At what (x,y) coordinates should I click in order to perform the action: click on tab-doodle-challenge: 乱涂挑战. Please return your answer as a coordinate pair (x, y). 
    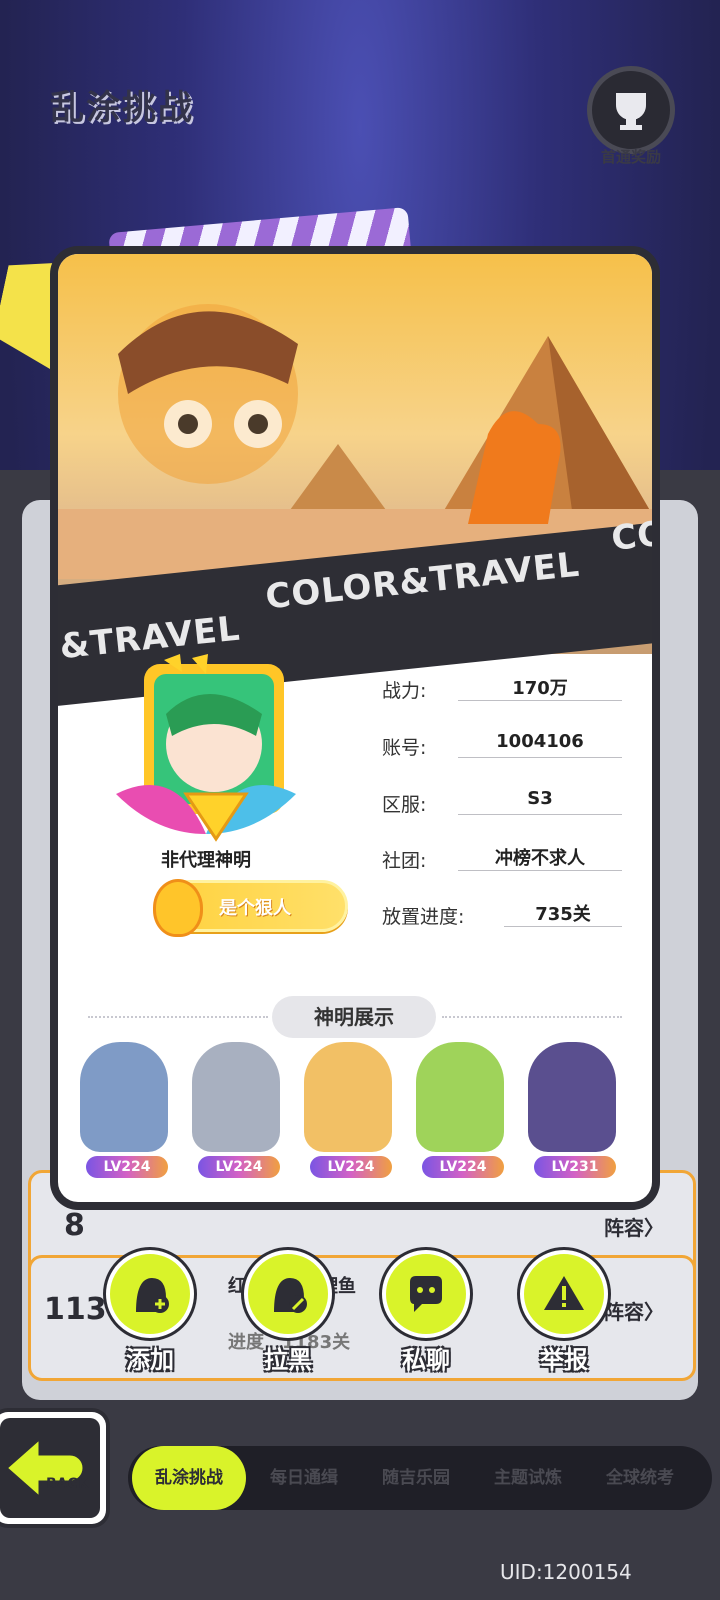
    Looking at the image, I should click on (189, 1478).